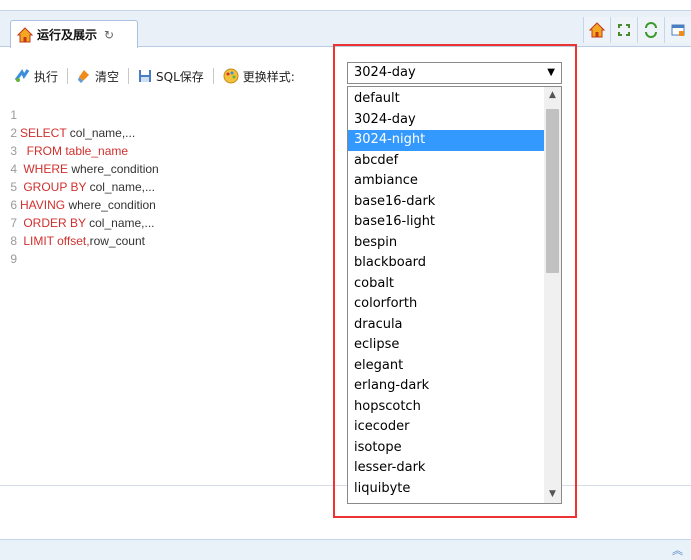 This screenshot has width=691, height=560. I want to click on scrollbar-thumb, so click(552, 191).